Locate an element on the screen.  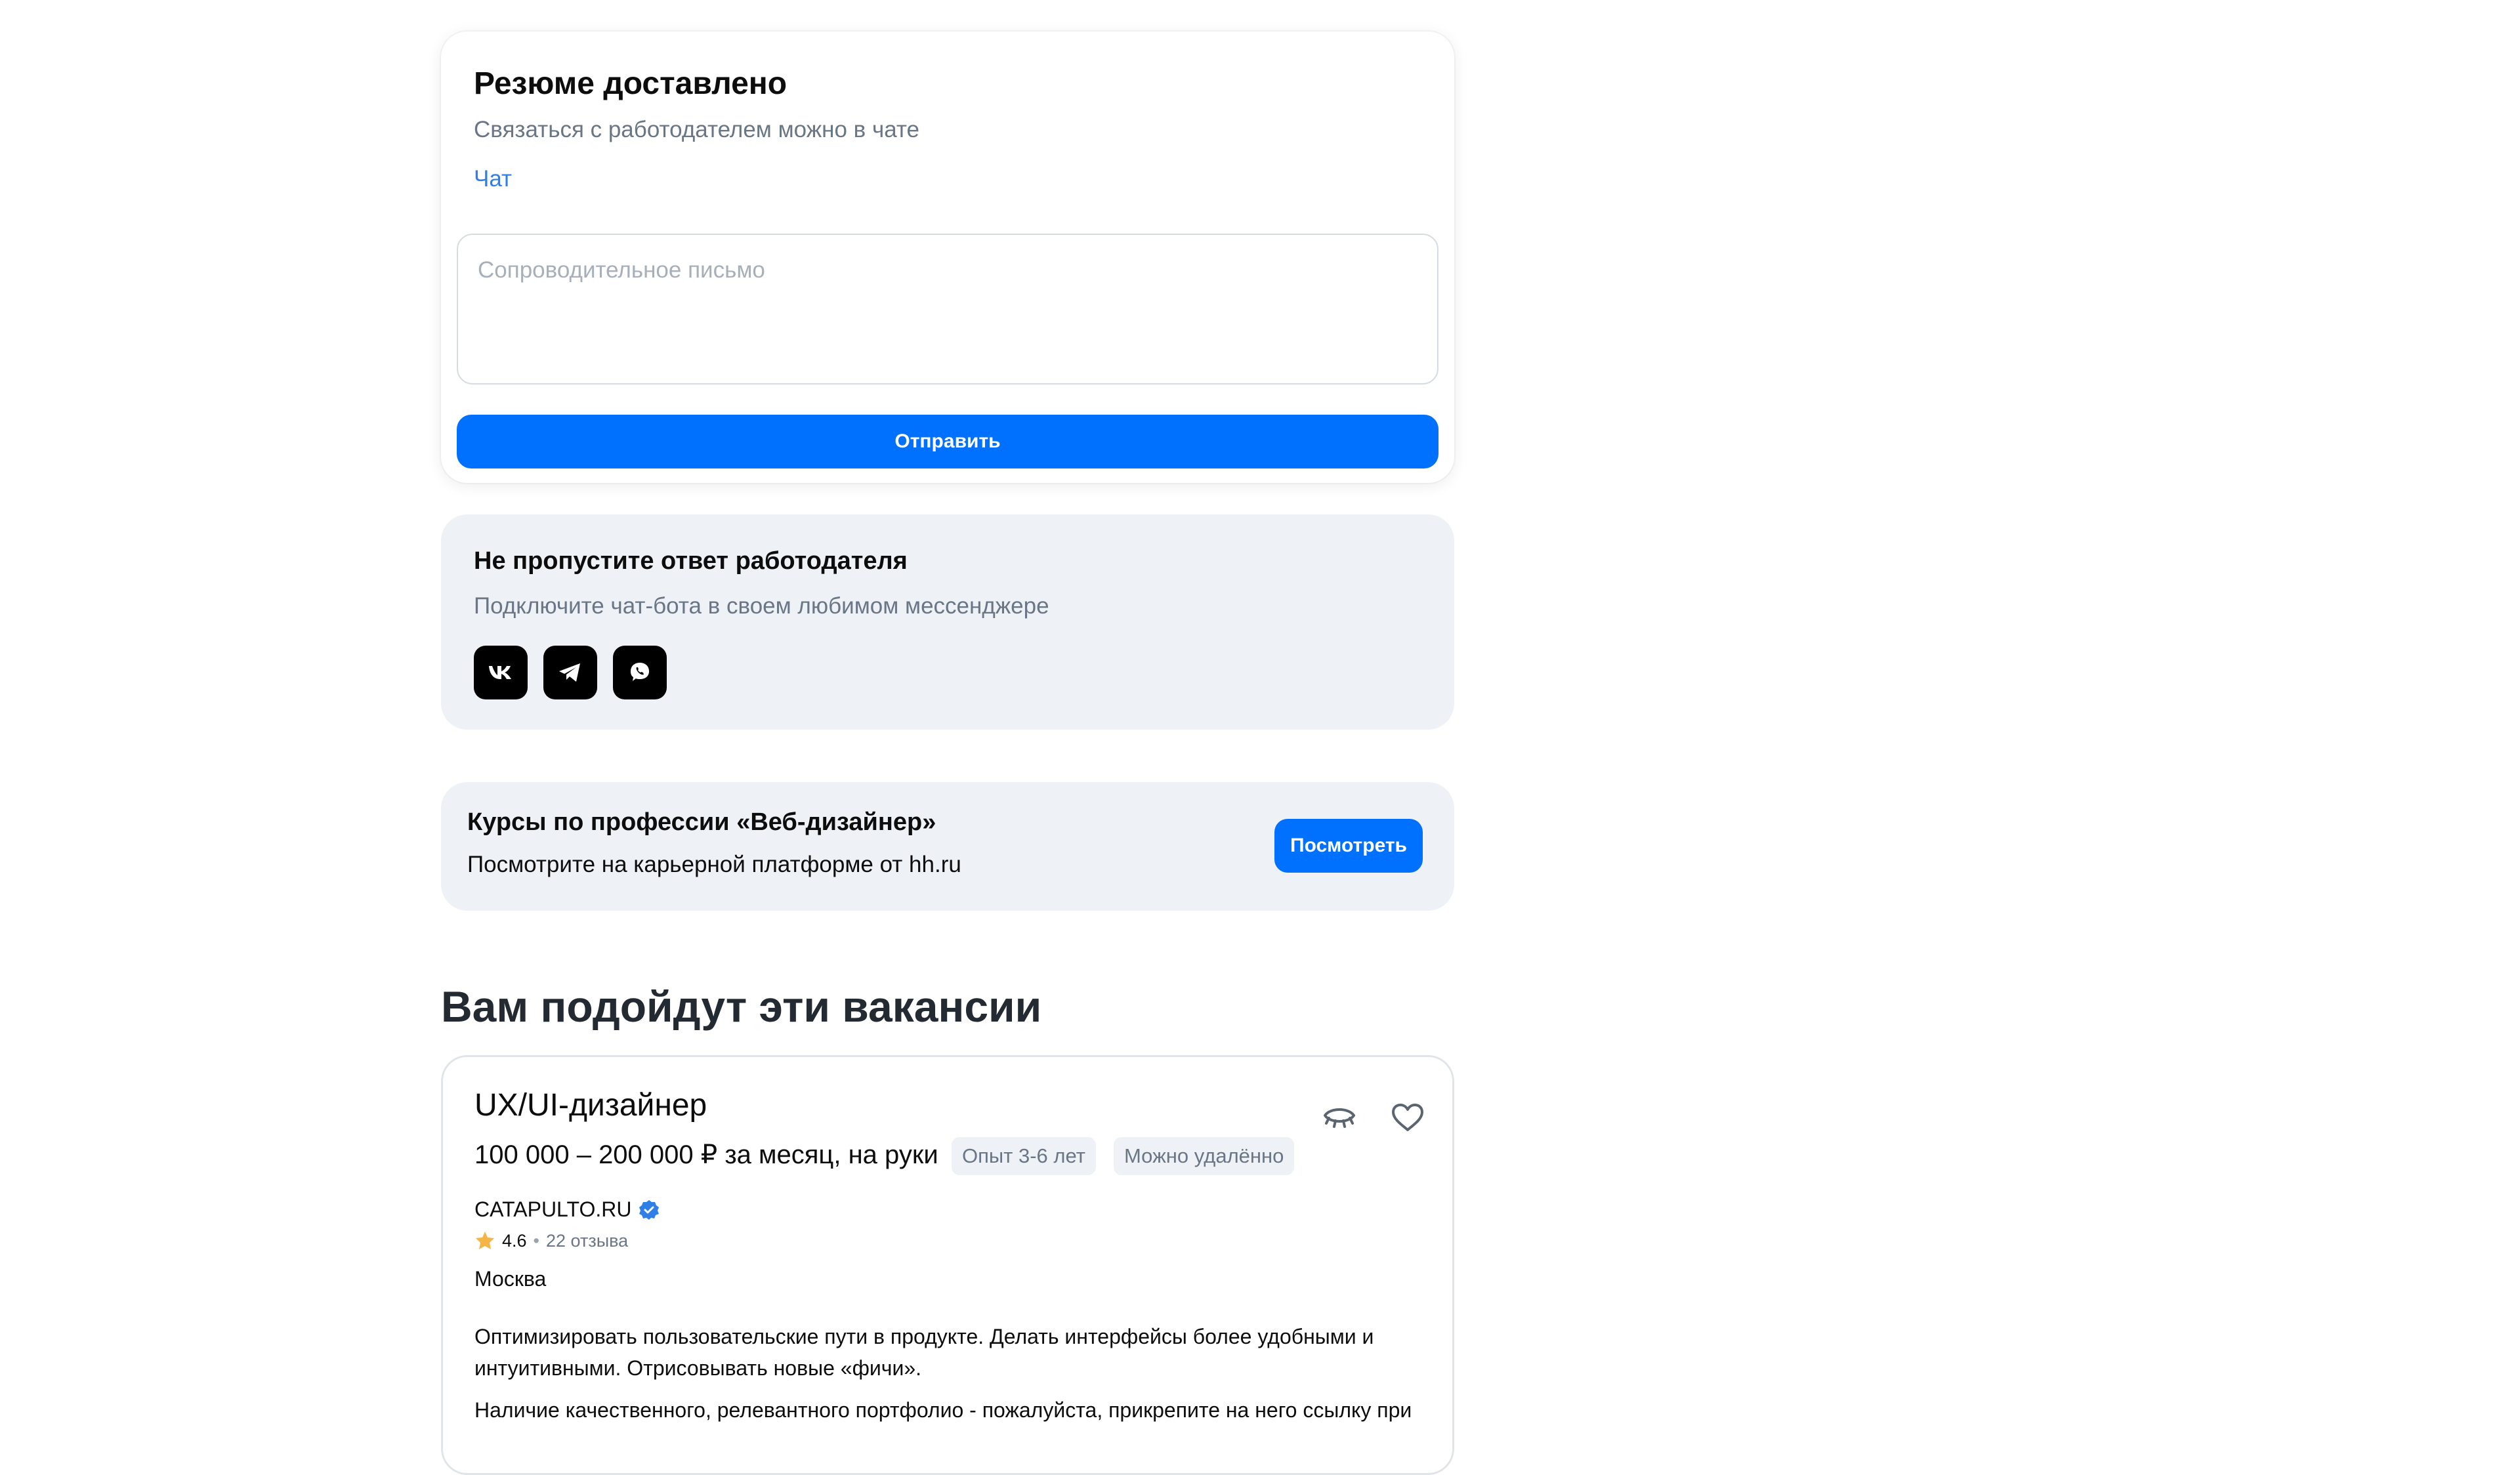
star-icon is located at coordinates (485, 1240).